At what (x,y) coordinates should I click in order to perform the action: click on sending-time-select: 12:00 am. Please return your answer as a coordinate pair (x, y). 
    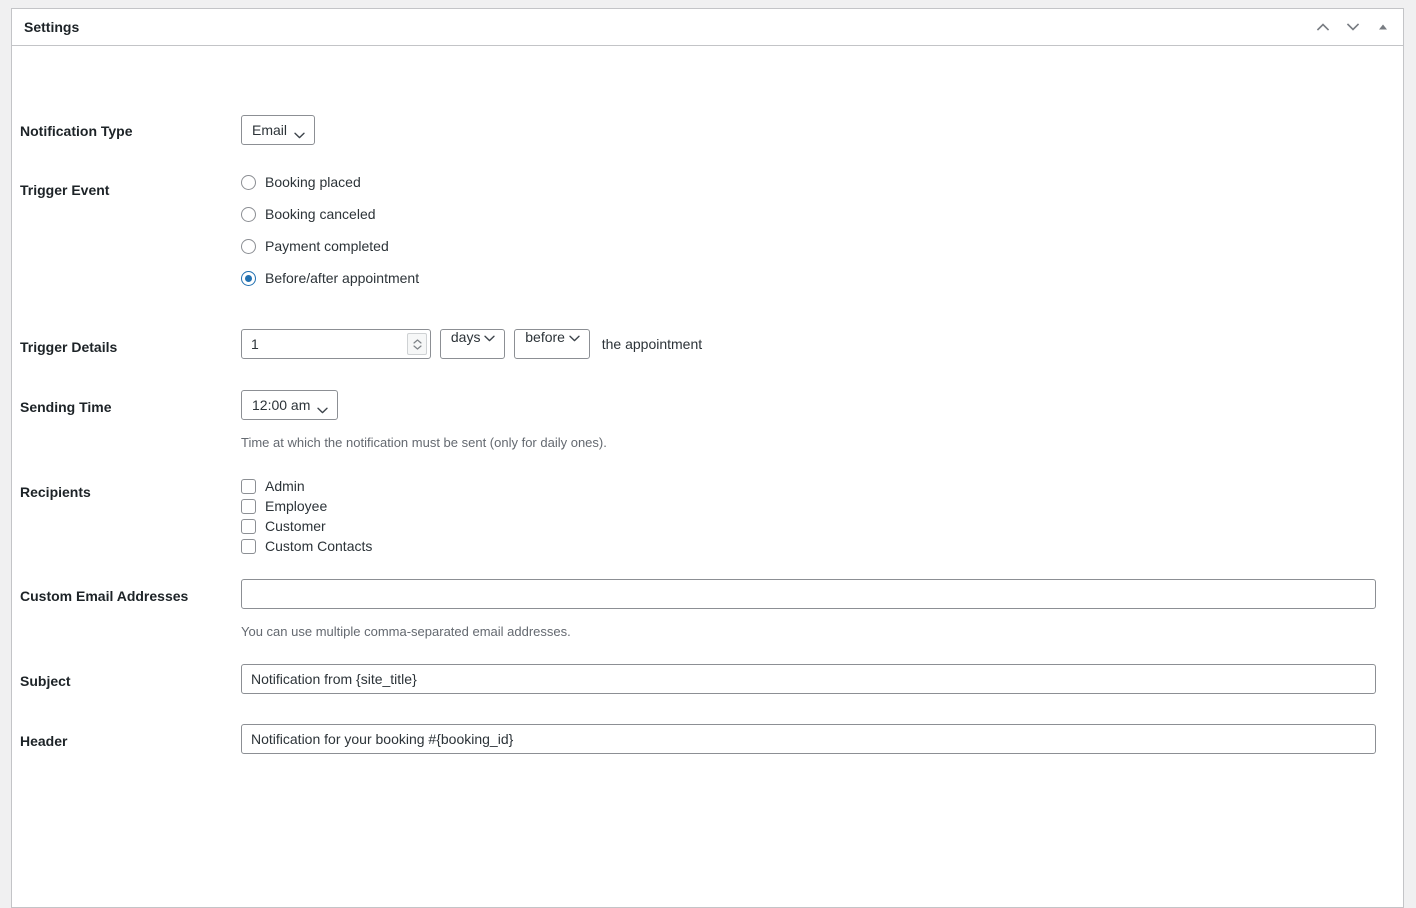
    Looking at the image, I should click on (290, 405).